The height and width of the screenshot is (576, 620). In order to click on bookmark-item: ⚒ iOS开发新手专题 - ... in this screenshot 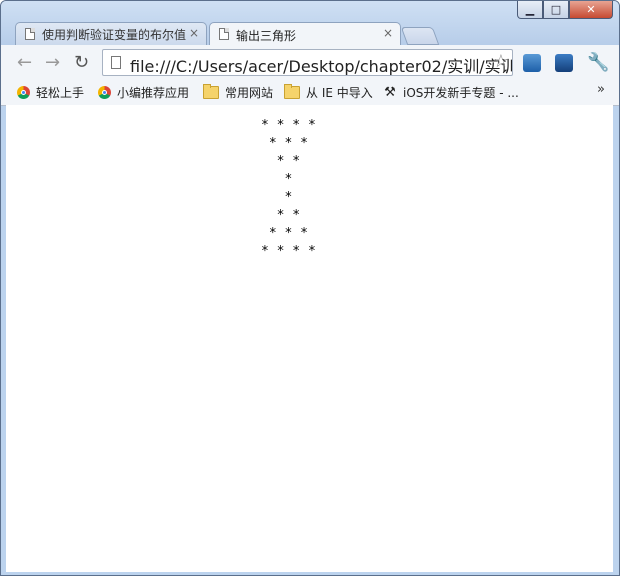, I will do `click(451, 92)`.